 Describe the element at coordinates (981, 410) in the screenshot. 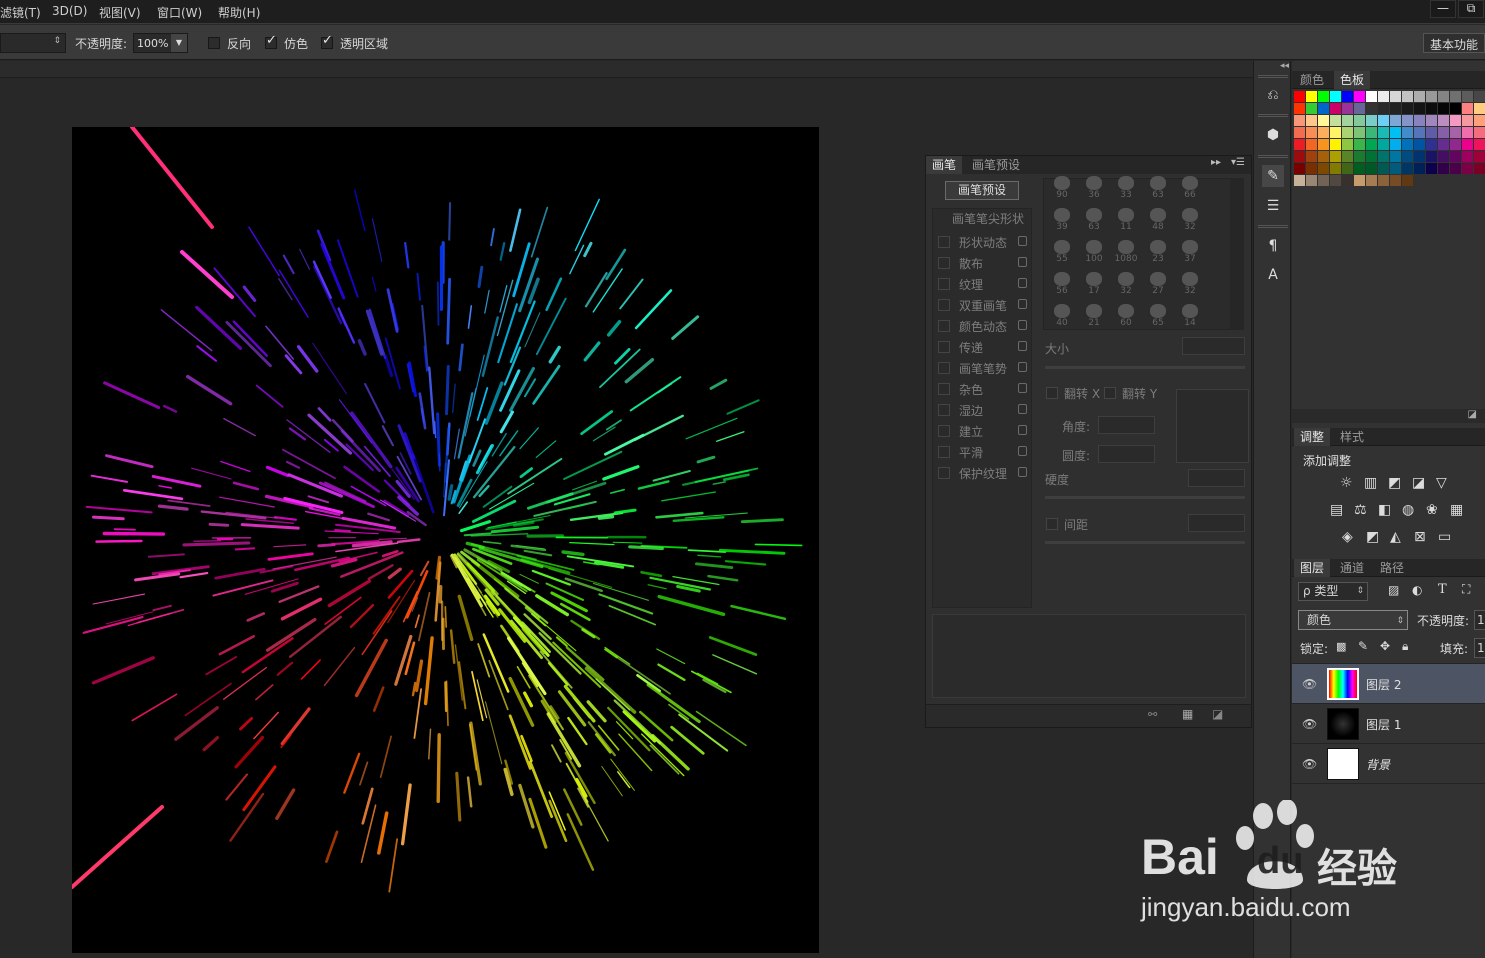

I see `brush-option-row: 湿边` at that location.